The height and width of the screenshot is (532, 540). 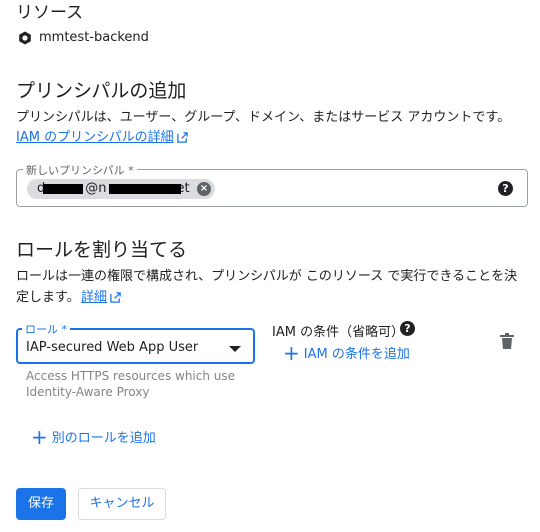 I want to click on principal-details-row: IAM のプリンシパルの詳細, so click(x=102, y=137).